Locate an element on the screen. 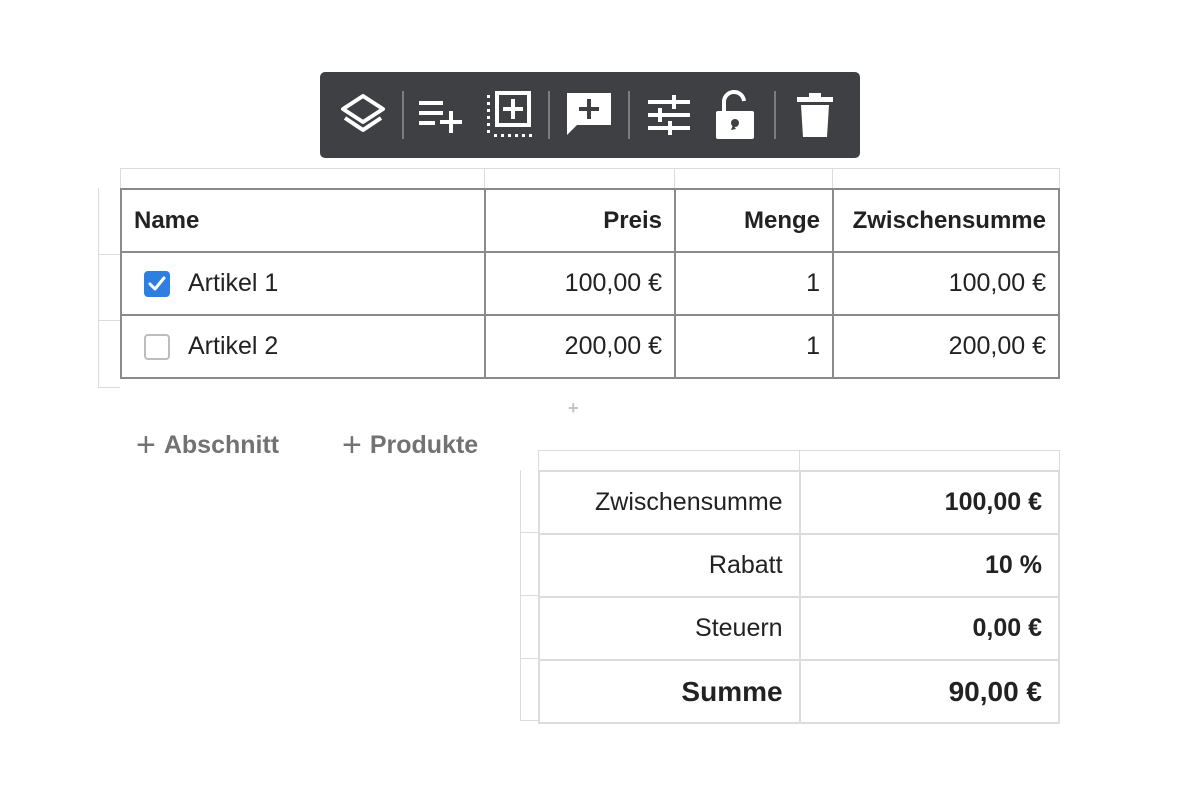  settings-sliders-icon is located at coordinates (669, 115).